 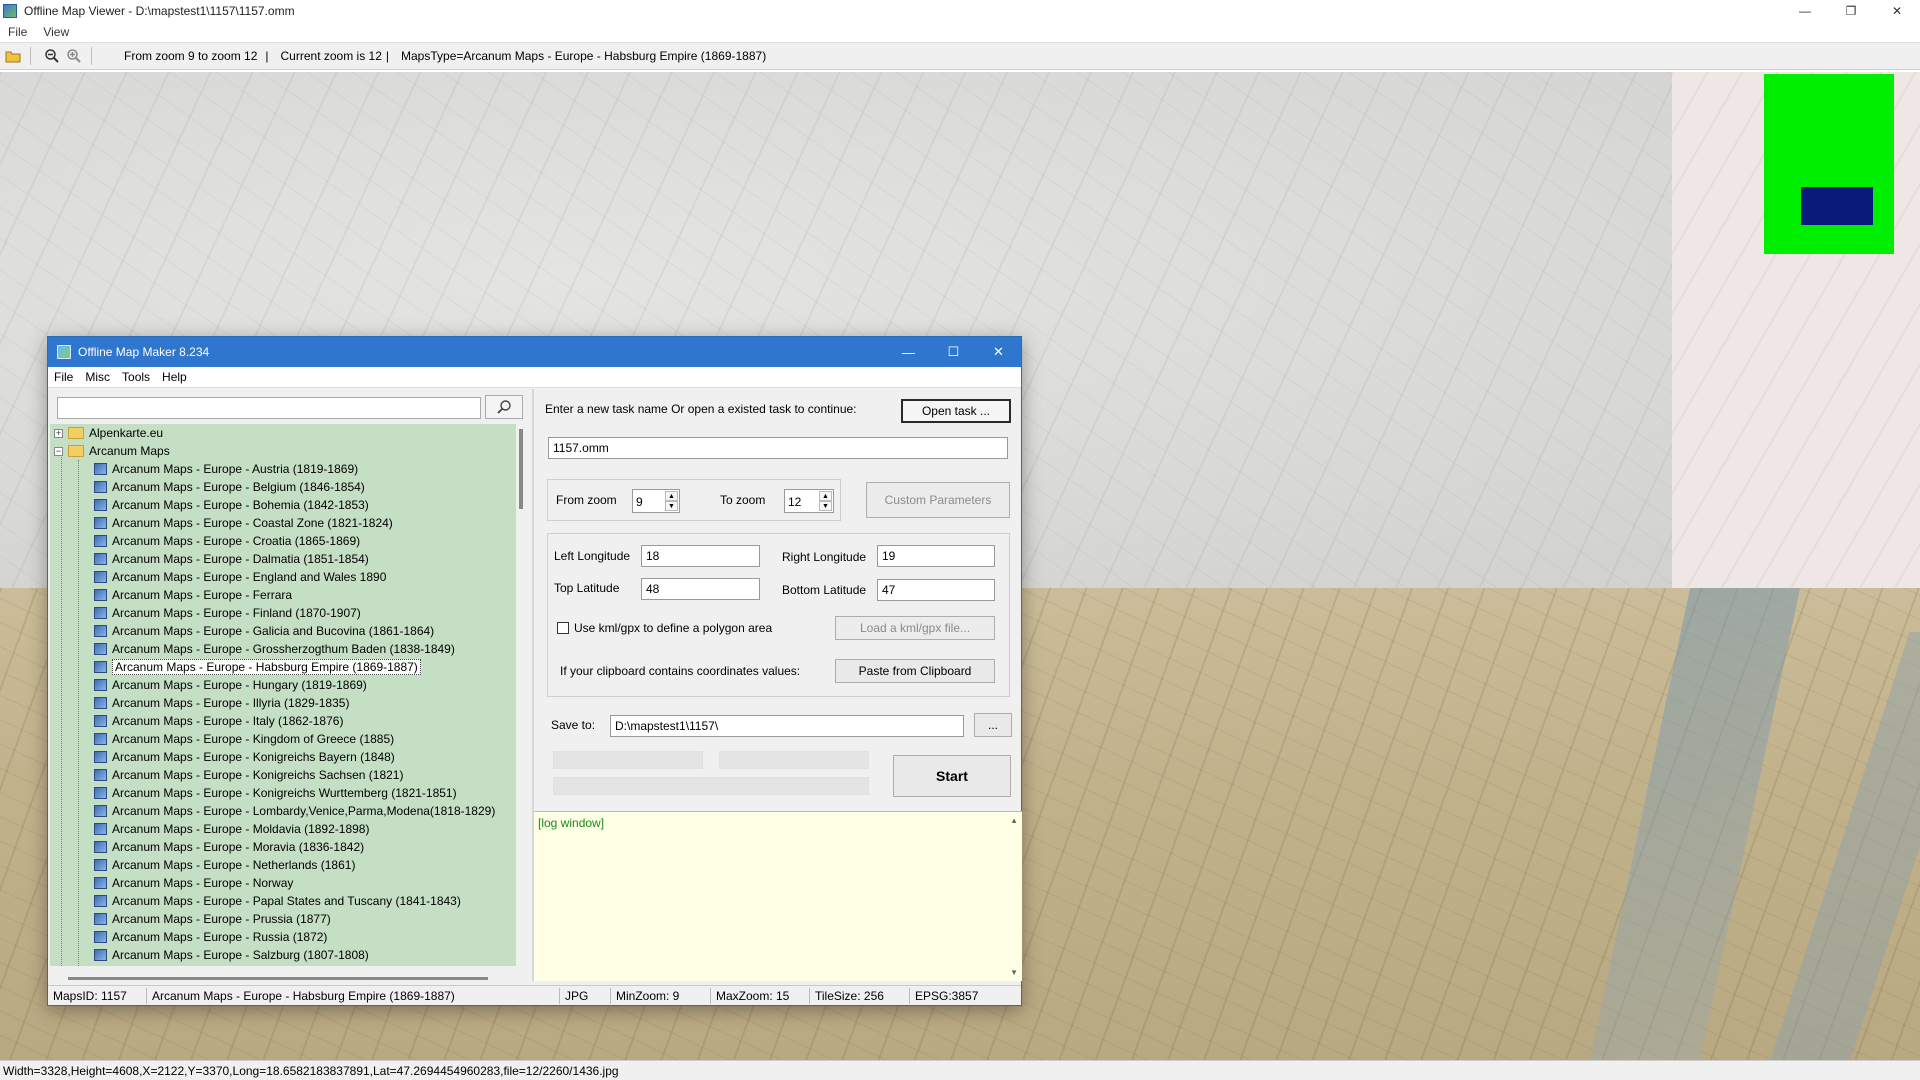 I want to click on expand-icon: +, so click(x=58, y=433).